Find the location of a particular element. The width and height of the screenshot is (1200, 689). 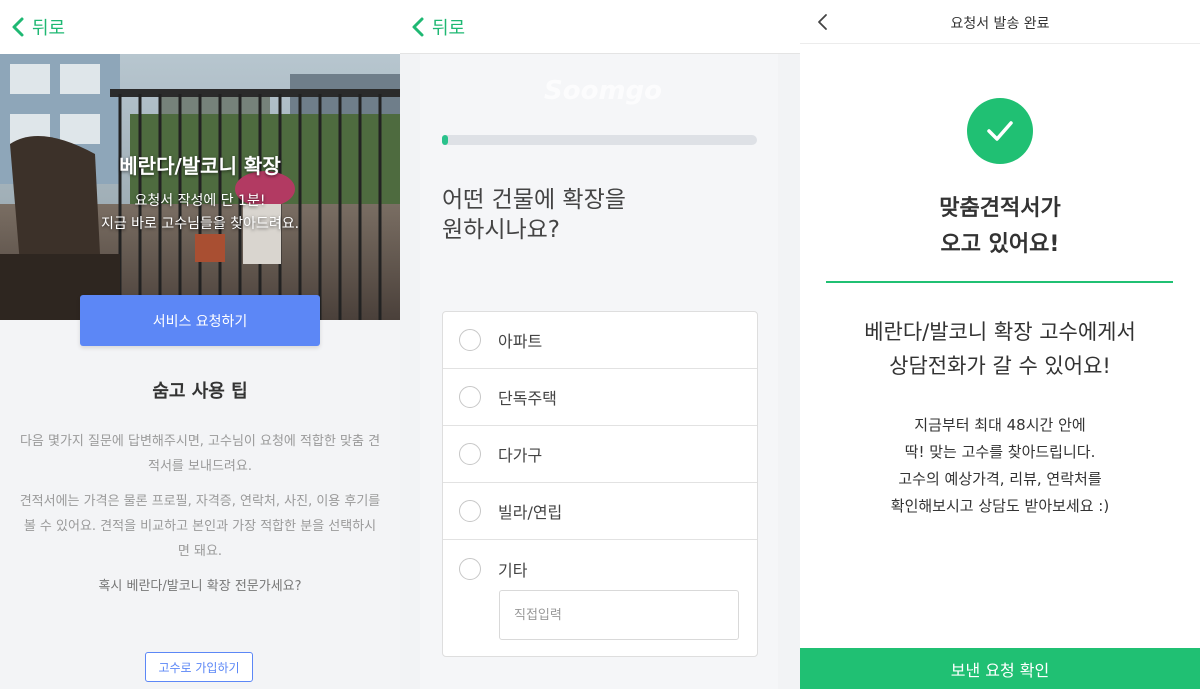

option-detached-house: 단독주택 is located at coordinates (600, 397).